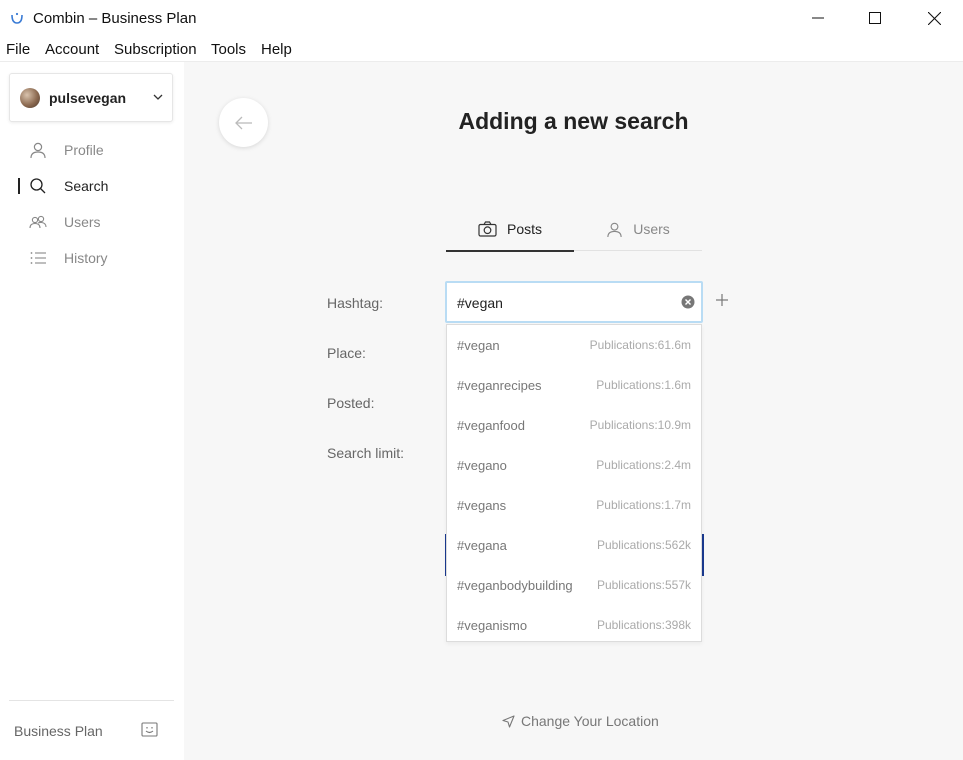 The image size is (963, 760). I want to click on suggestion-count: Publications:562k, so click(643, 545).